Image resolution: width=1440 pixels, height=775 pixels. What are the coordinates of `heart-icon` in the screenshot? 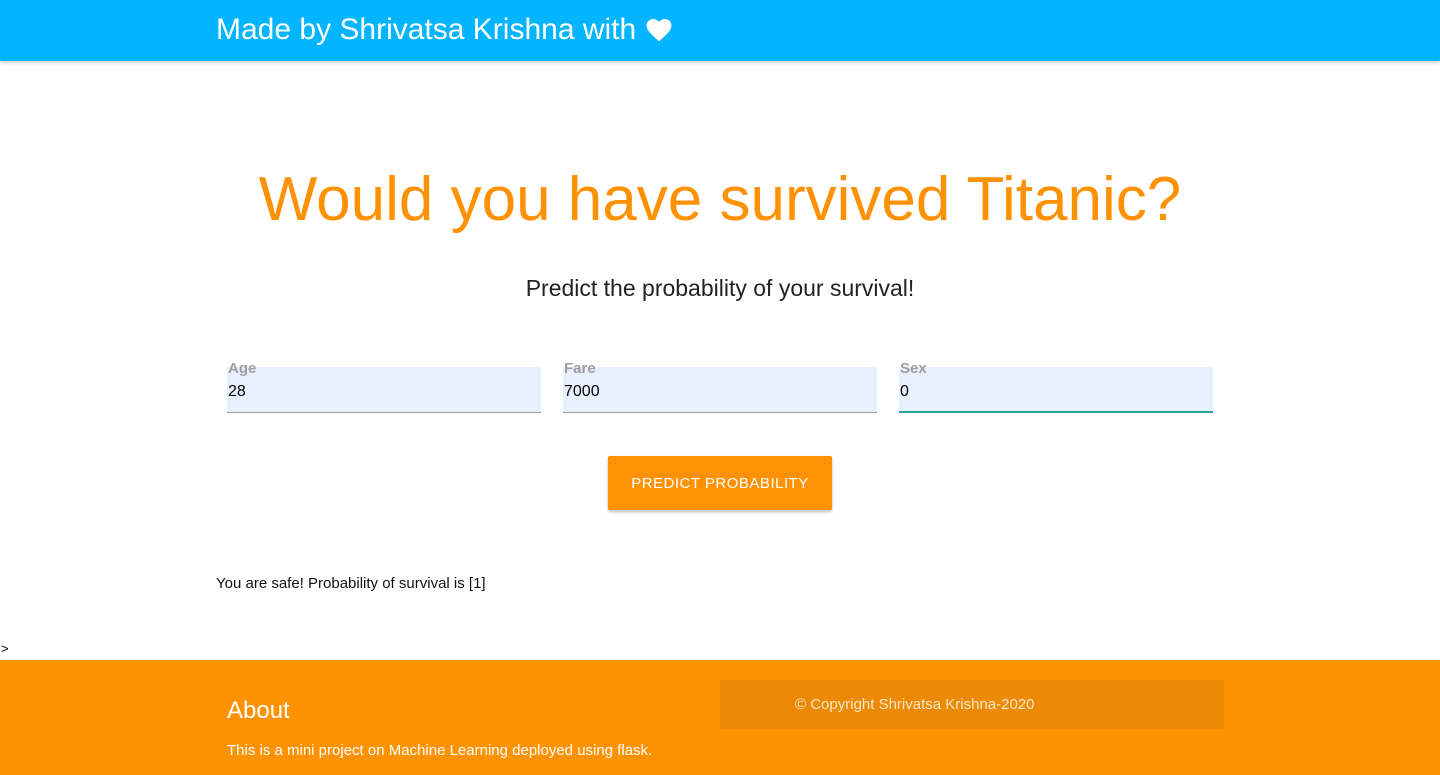 It's located at (659, 30).